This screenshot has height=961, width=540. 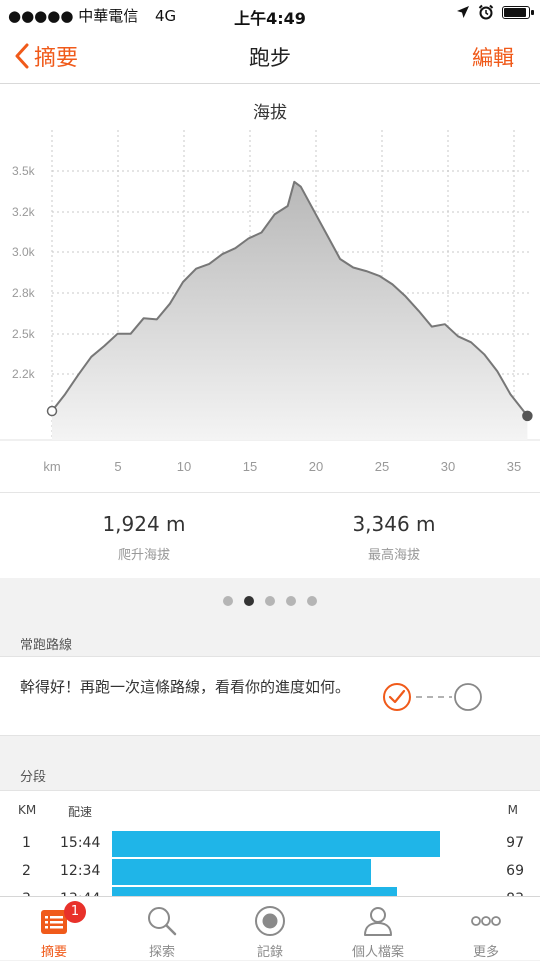 What do you see at coordinates (486, 12) in the screenshot?
I see `alarm-clock-icon` at bounding box center [486, 12].